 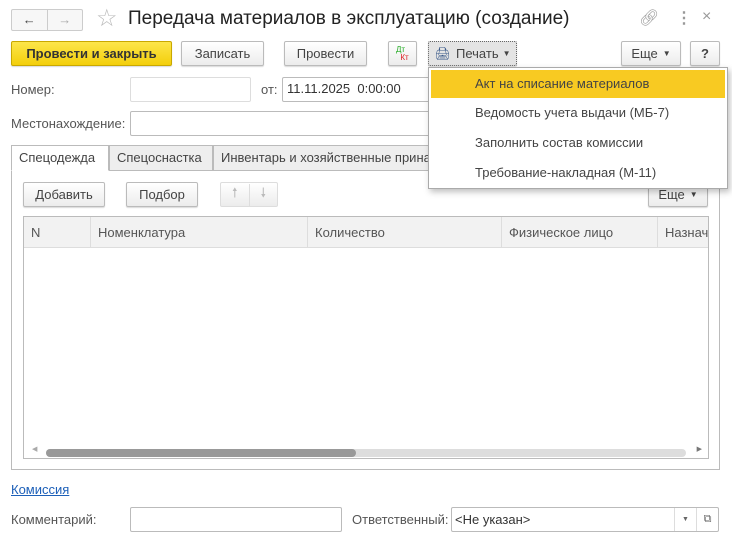 I want to click on forward-arrow-icon: →, so click(x=65, y=20).